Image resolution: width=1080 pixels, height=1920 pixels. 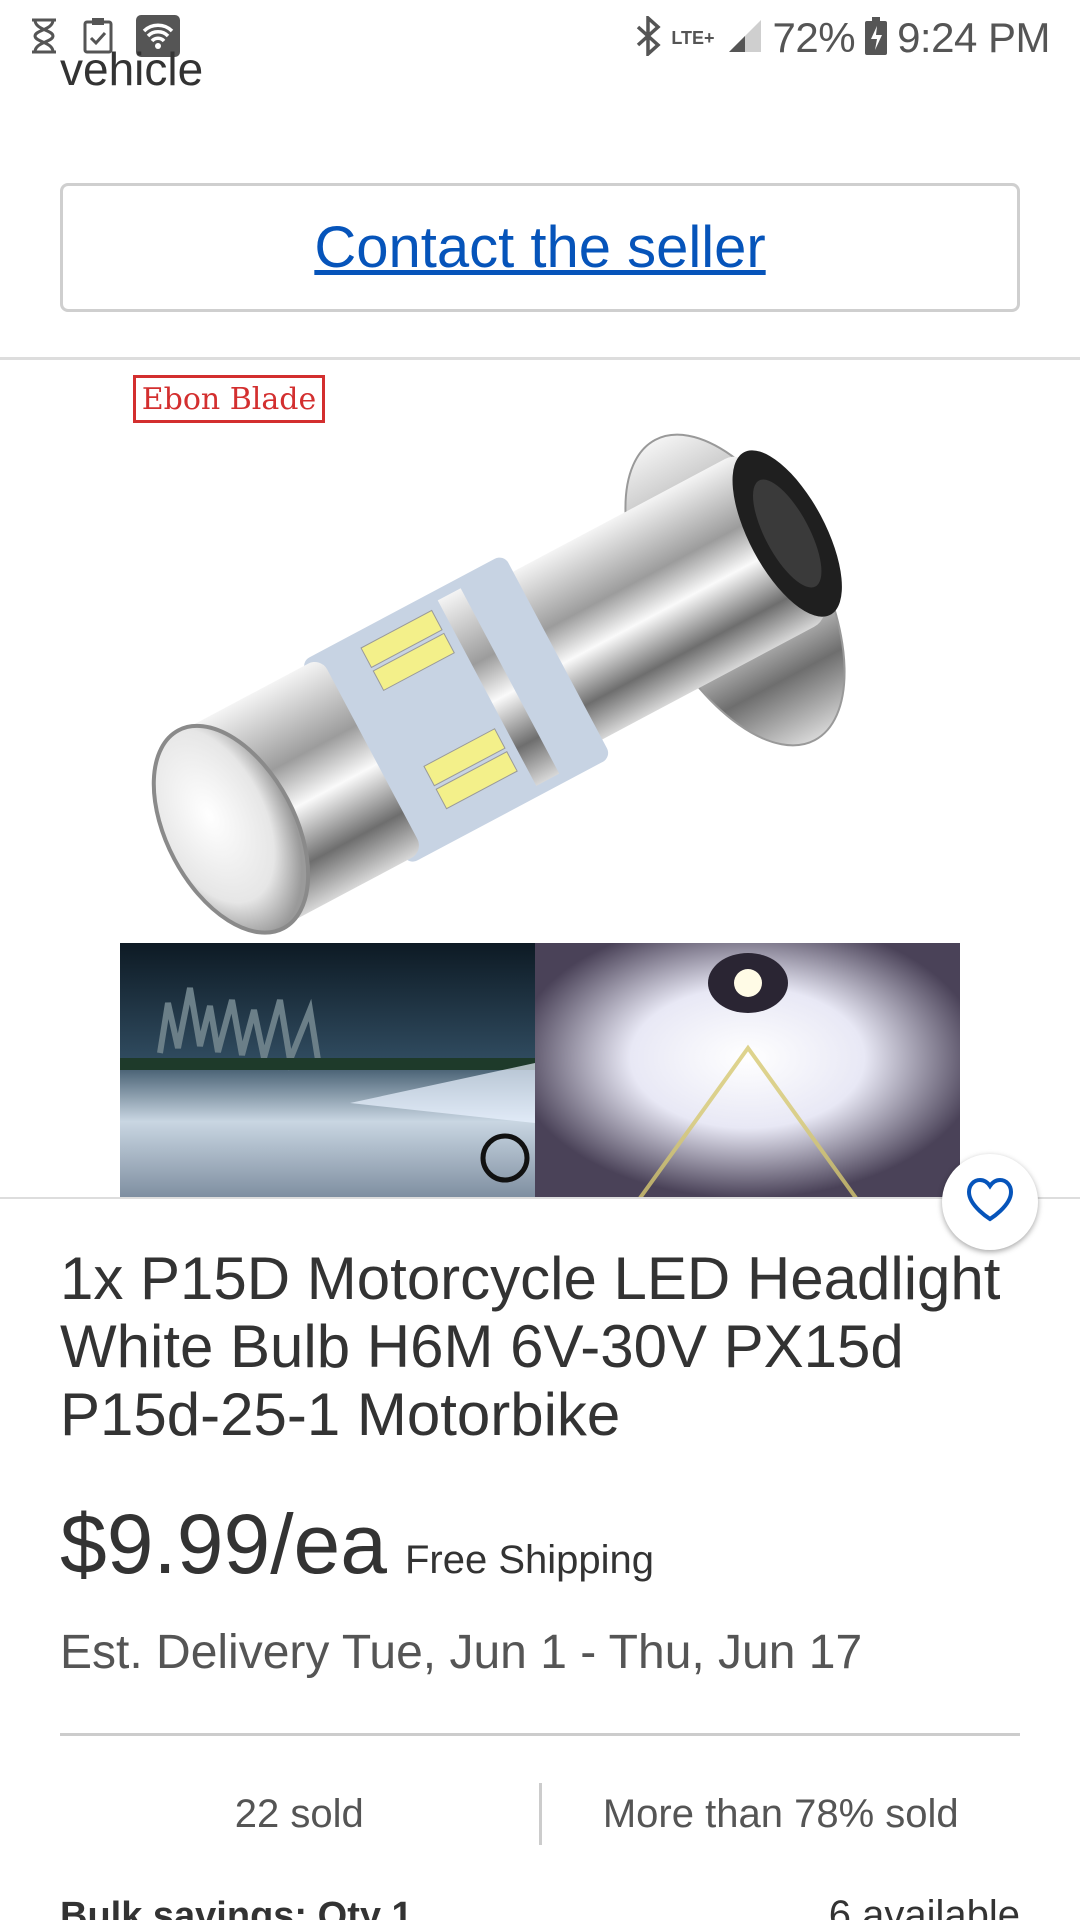 I want to click on available-quantity: 6 available, so click(x=924, y=1906).